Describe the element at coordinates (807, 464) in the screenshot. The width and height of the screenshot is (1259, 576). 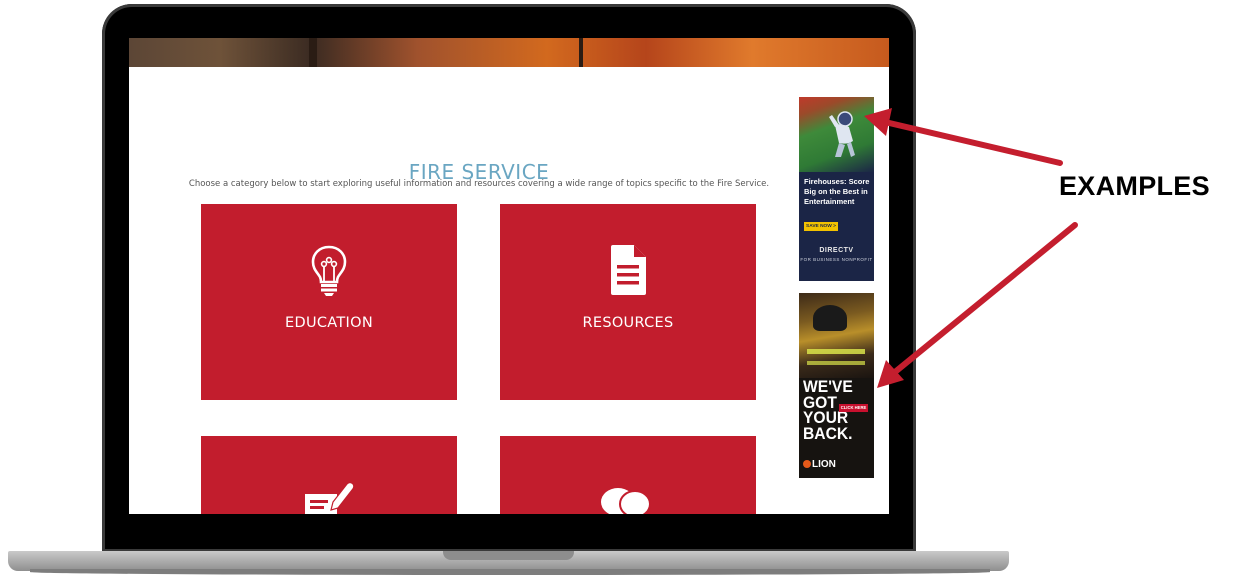
I see `lion-logo-icon` at that location.